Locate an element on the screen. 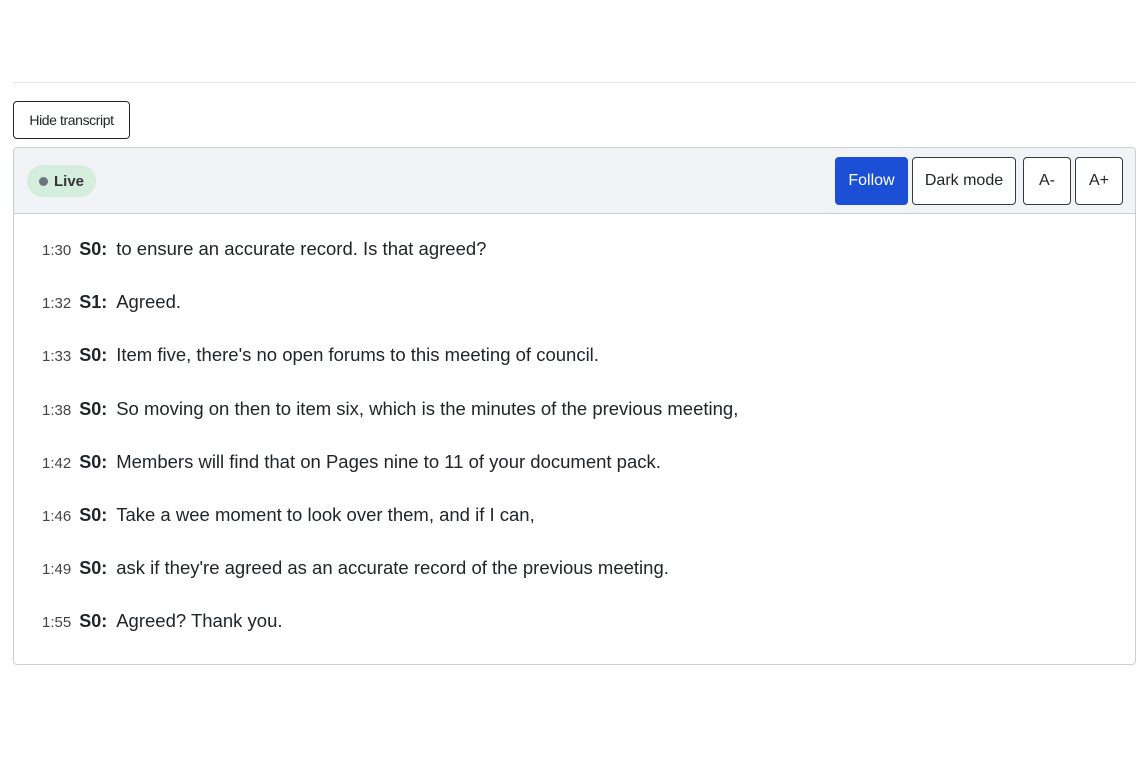  speaker-label: S1: is located at coordinates (93, 302).